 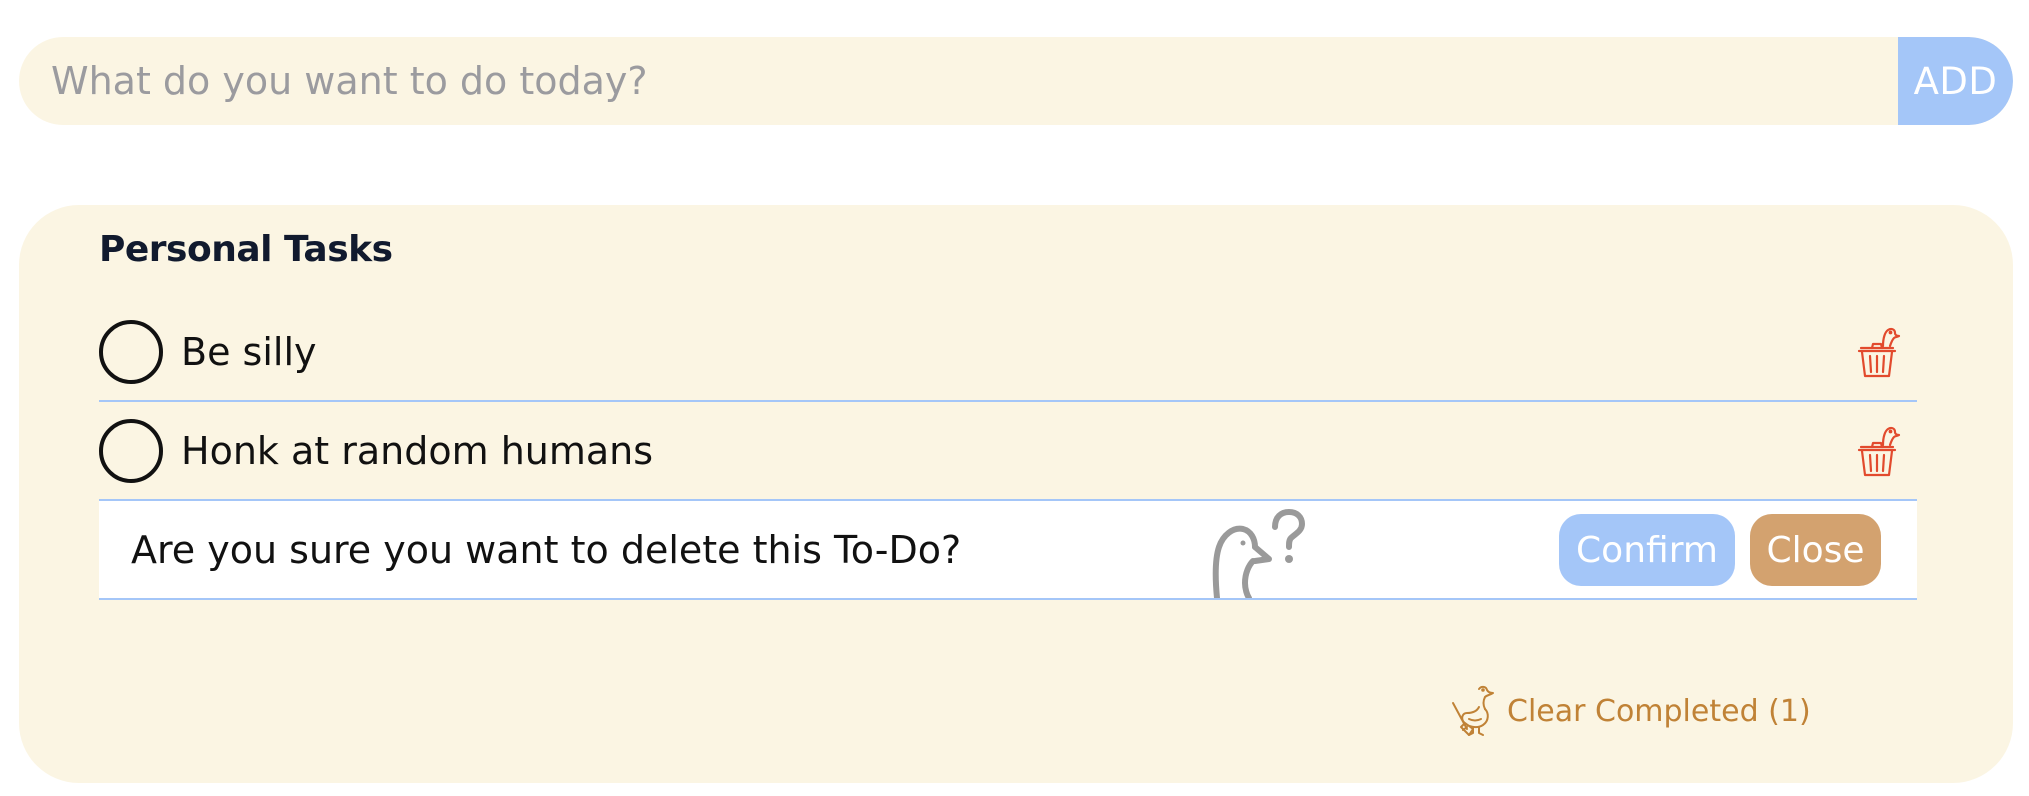 I want to click on list-title: Personal Tasks, so click(x=246, y=249).